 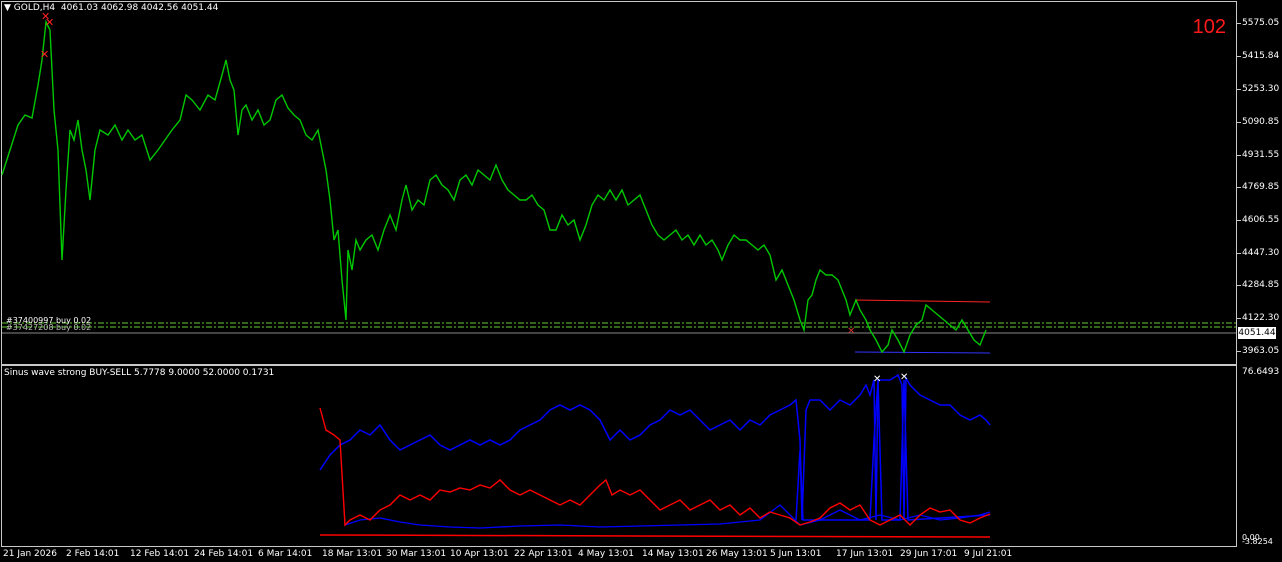 What do you see at coordinates (922, 352) in the screenshot?
I see `channel-bottom-line` at bounding box center [922, 352].